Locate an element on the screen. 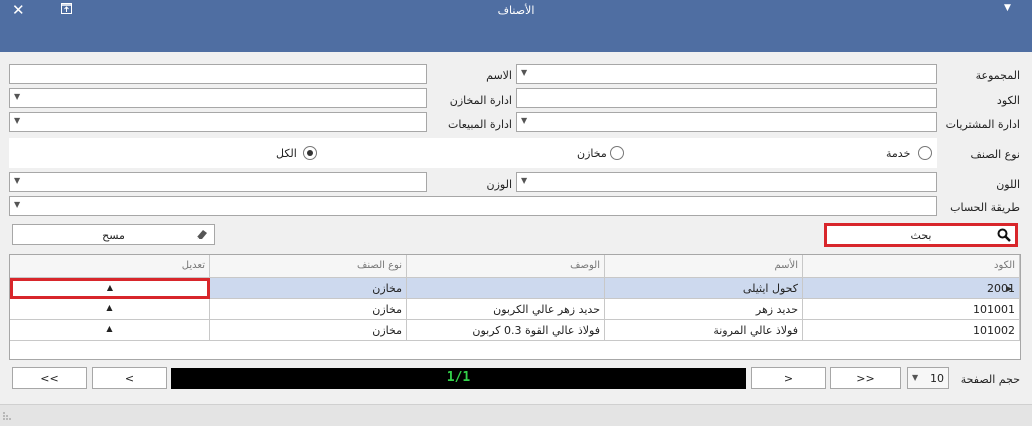 This screenshot has width=1032, height=426. cell-name: حديد زهر is located at coordinates (704, 309).